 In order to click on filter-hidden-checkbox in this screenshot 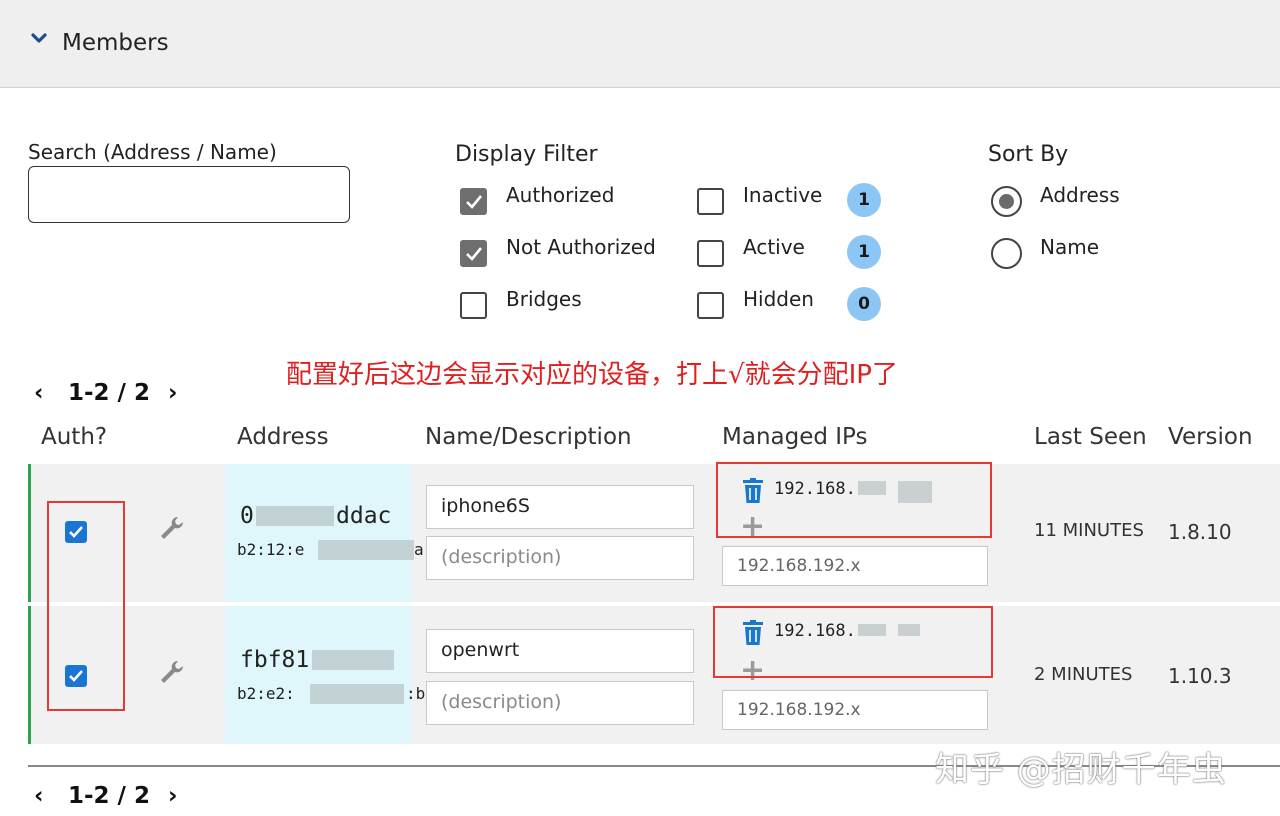, I will do `click(710, 305)`.